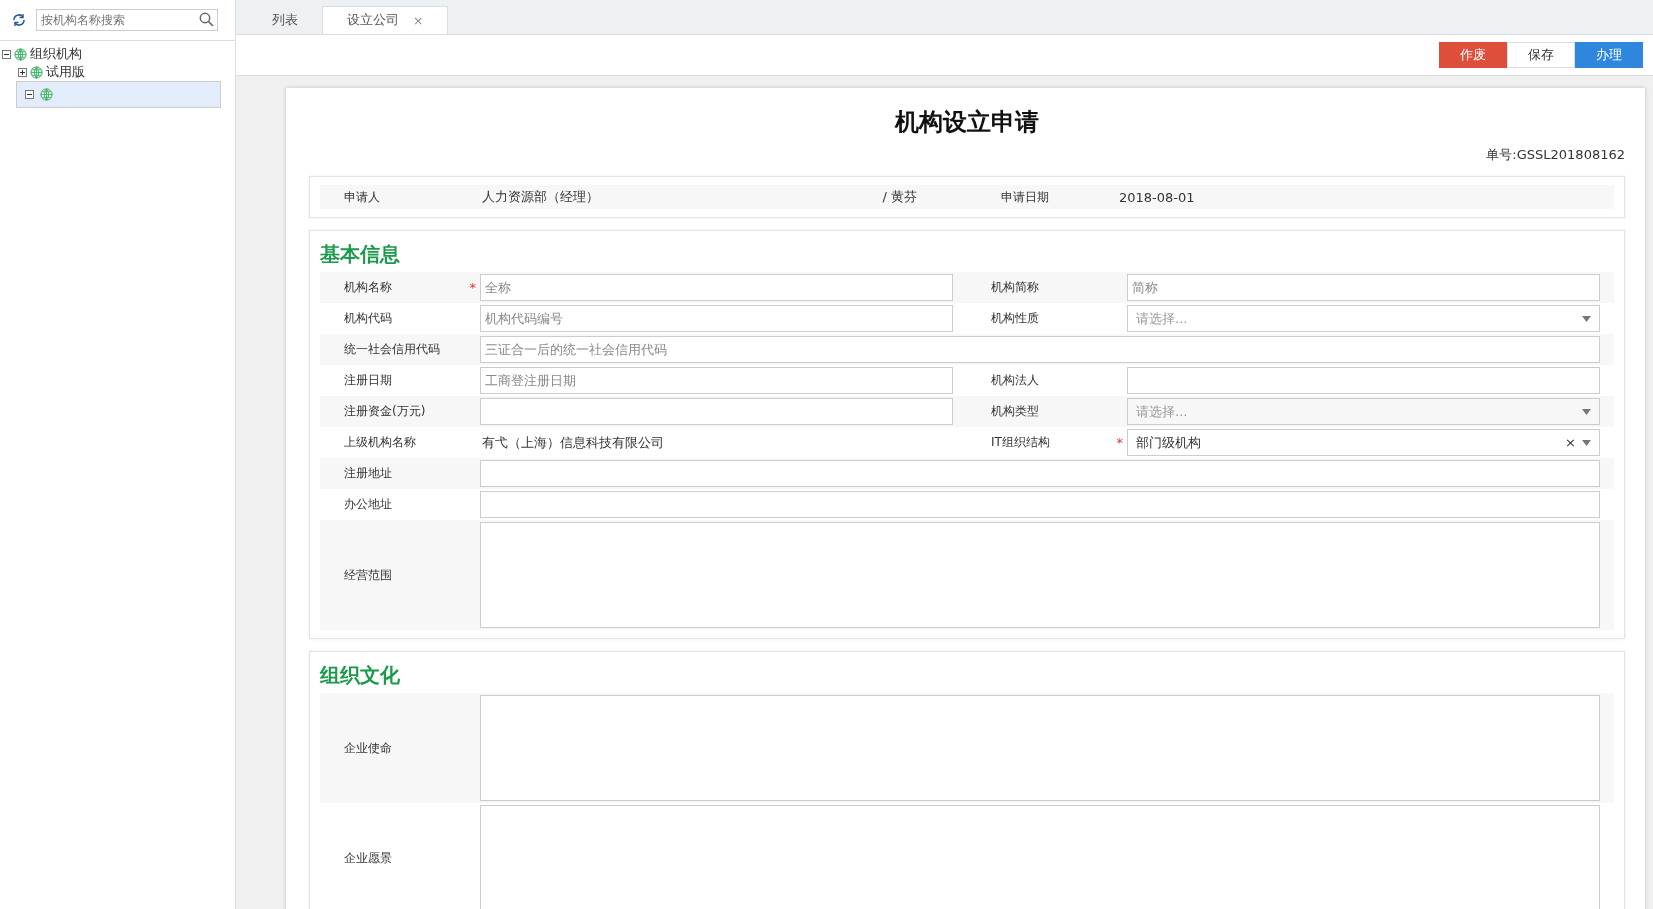 This screenshot has width=1653, height=909. What do you see at coordinates (368, 473) in the screenshot?
I see `field-label: 注册地址` at bounding box center [368, 473].